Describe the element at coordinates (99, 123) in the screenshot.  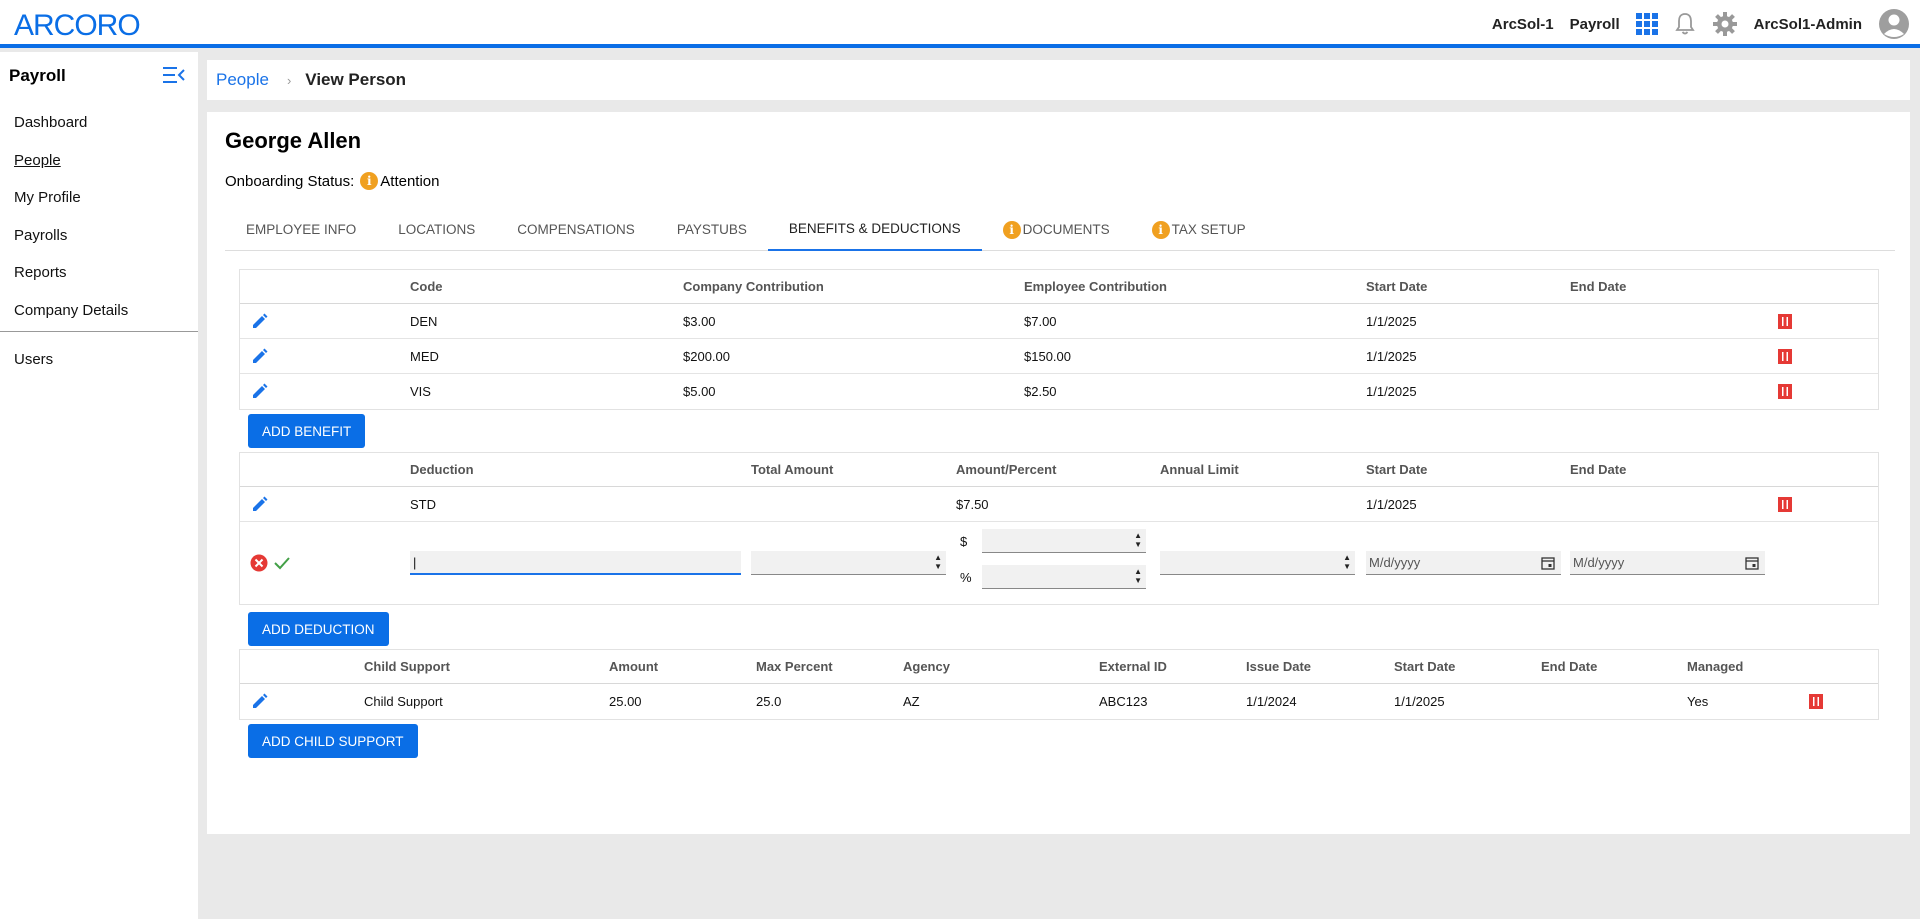
I see `sidebar-item-dashboard: Dashboard` at that location.